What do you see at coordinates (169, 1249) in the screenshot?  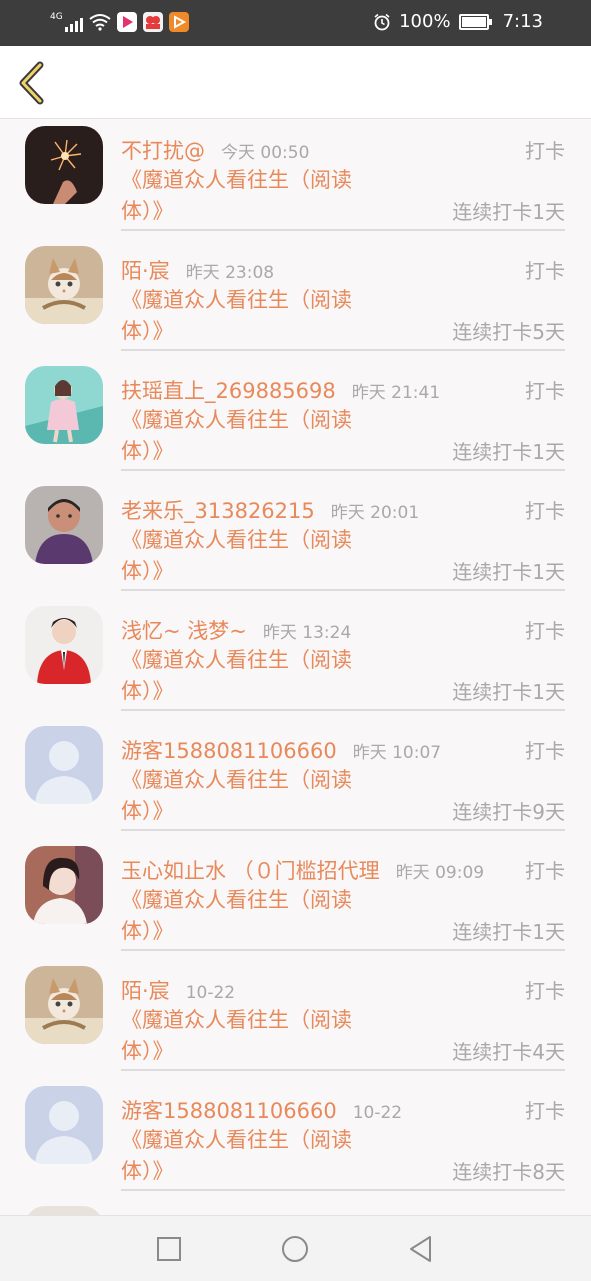 I see `recent-apps-icon` at bounding box center [169, 1249].